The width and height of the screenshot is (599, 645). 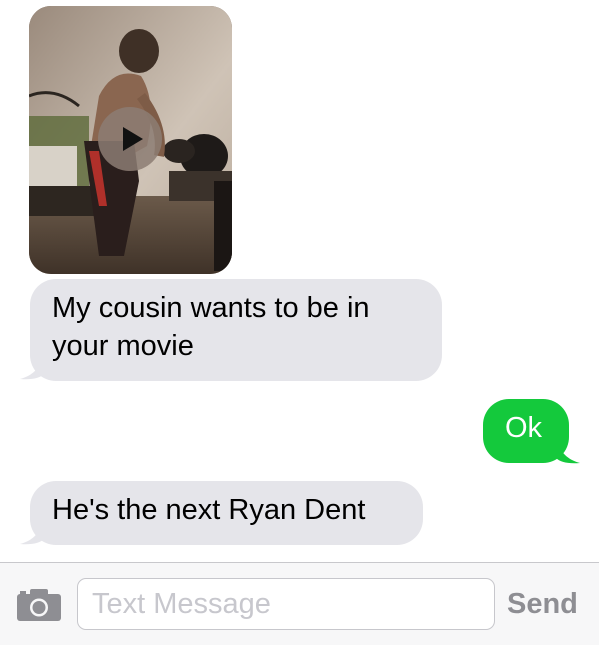 I want to click on message-bubble-outgoing: Ok, so click(x=526, y=431).